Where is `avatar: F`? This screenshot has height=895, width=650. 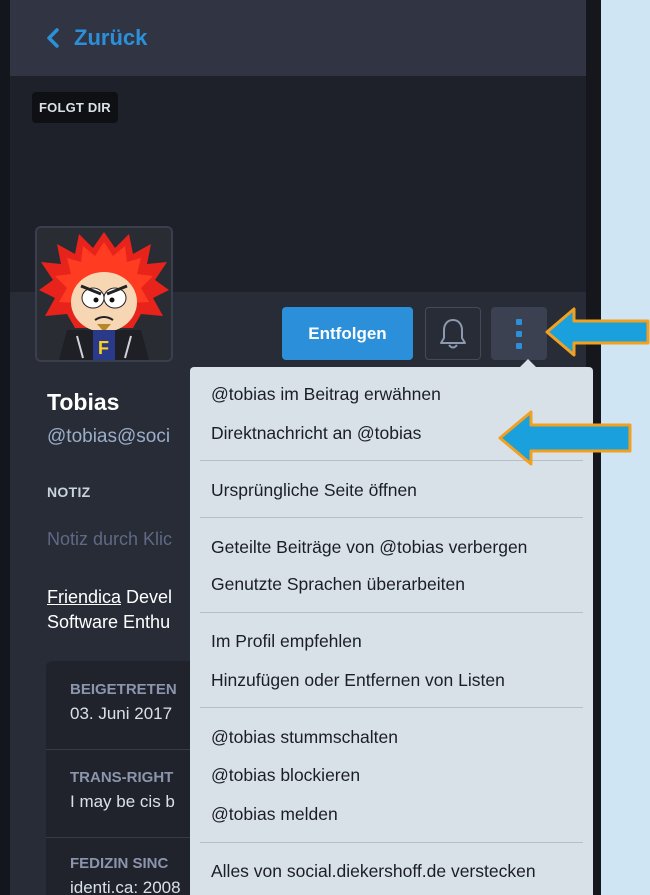 avatar: F is located at coordinates (104, 294).